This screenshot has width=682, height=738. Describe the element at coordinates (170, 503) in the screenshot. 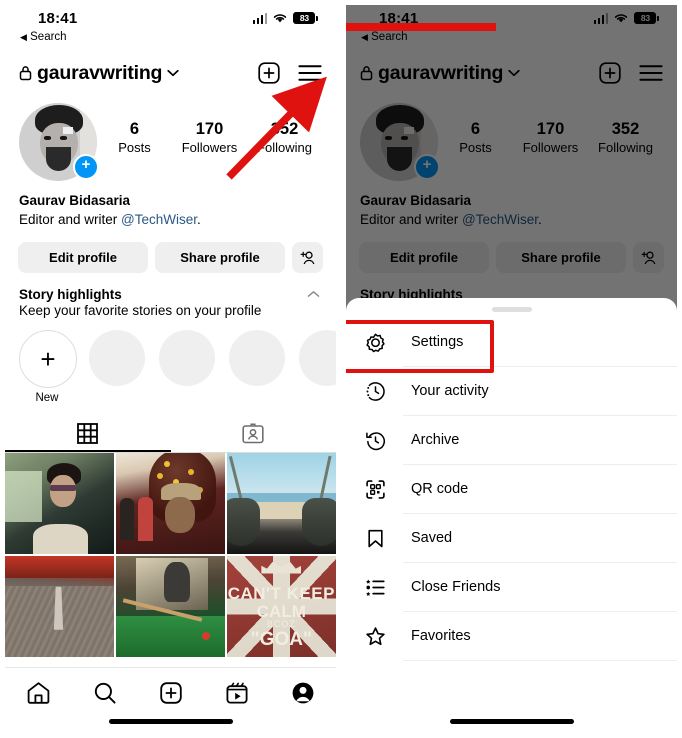

I see `post-christmas-tree` at that location.